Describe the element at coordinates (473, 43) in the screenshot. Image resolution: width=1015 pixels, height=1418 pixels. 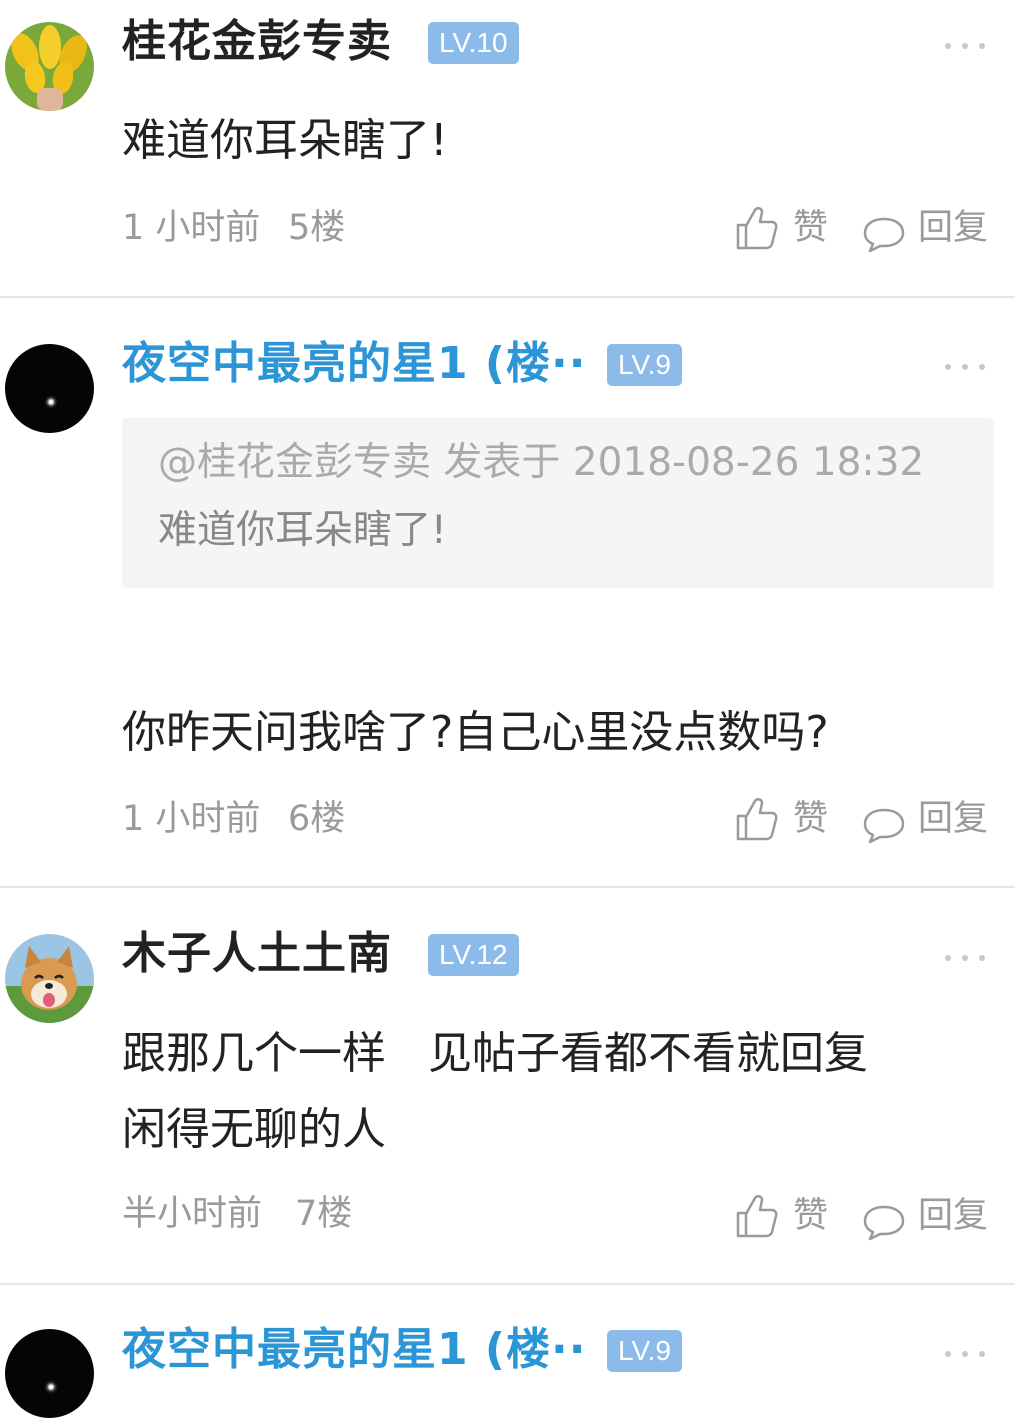
I see `level-badge: LV.10` at that location.